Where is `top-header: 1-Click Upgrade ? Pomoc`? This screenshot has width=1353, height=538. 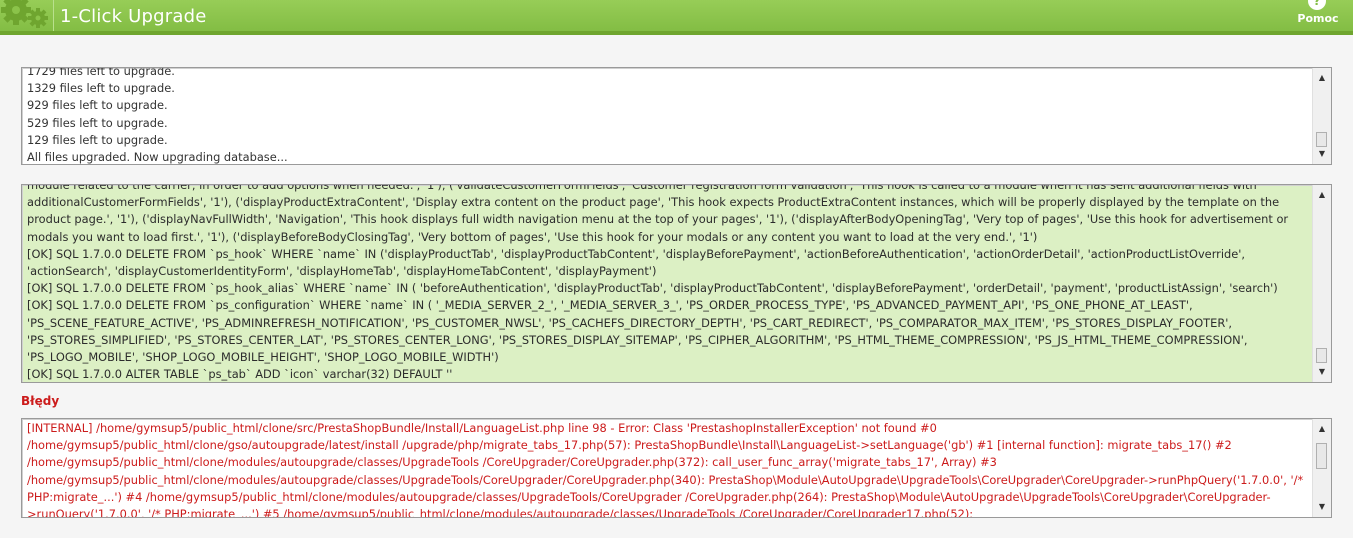
top-header: 1-Click Upgrade ? Pomoc is located at coordinates (676, 17).